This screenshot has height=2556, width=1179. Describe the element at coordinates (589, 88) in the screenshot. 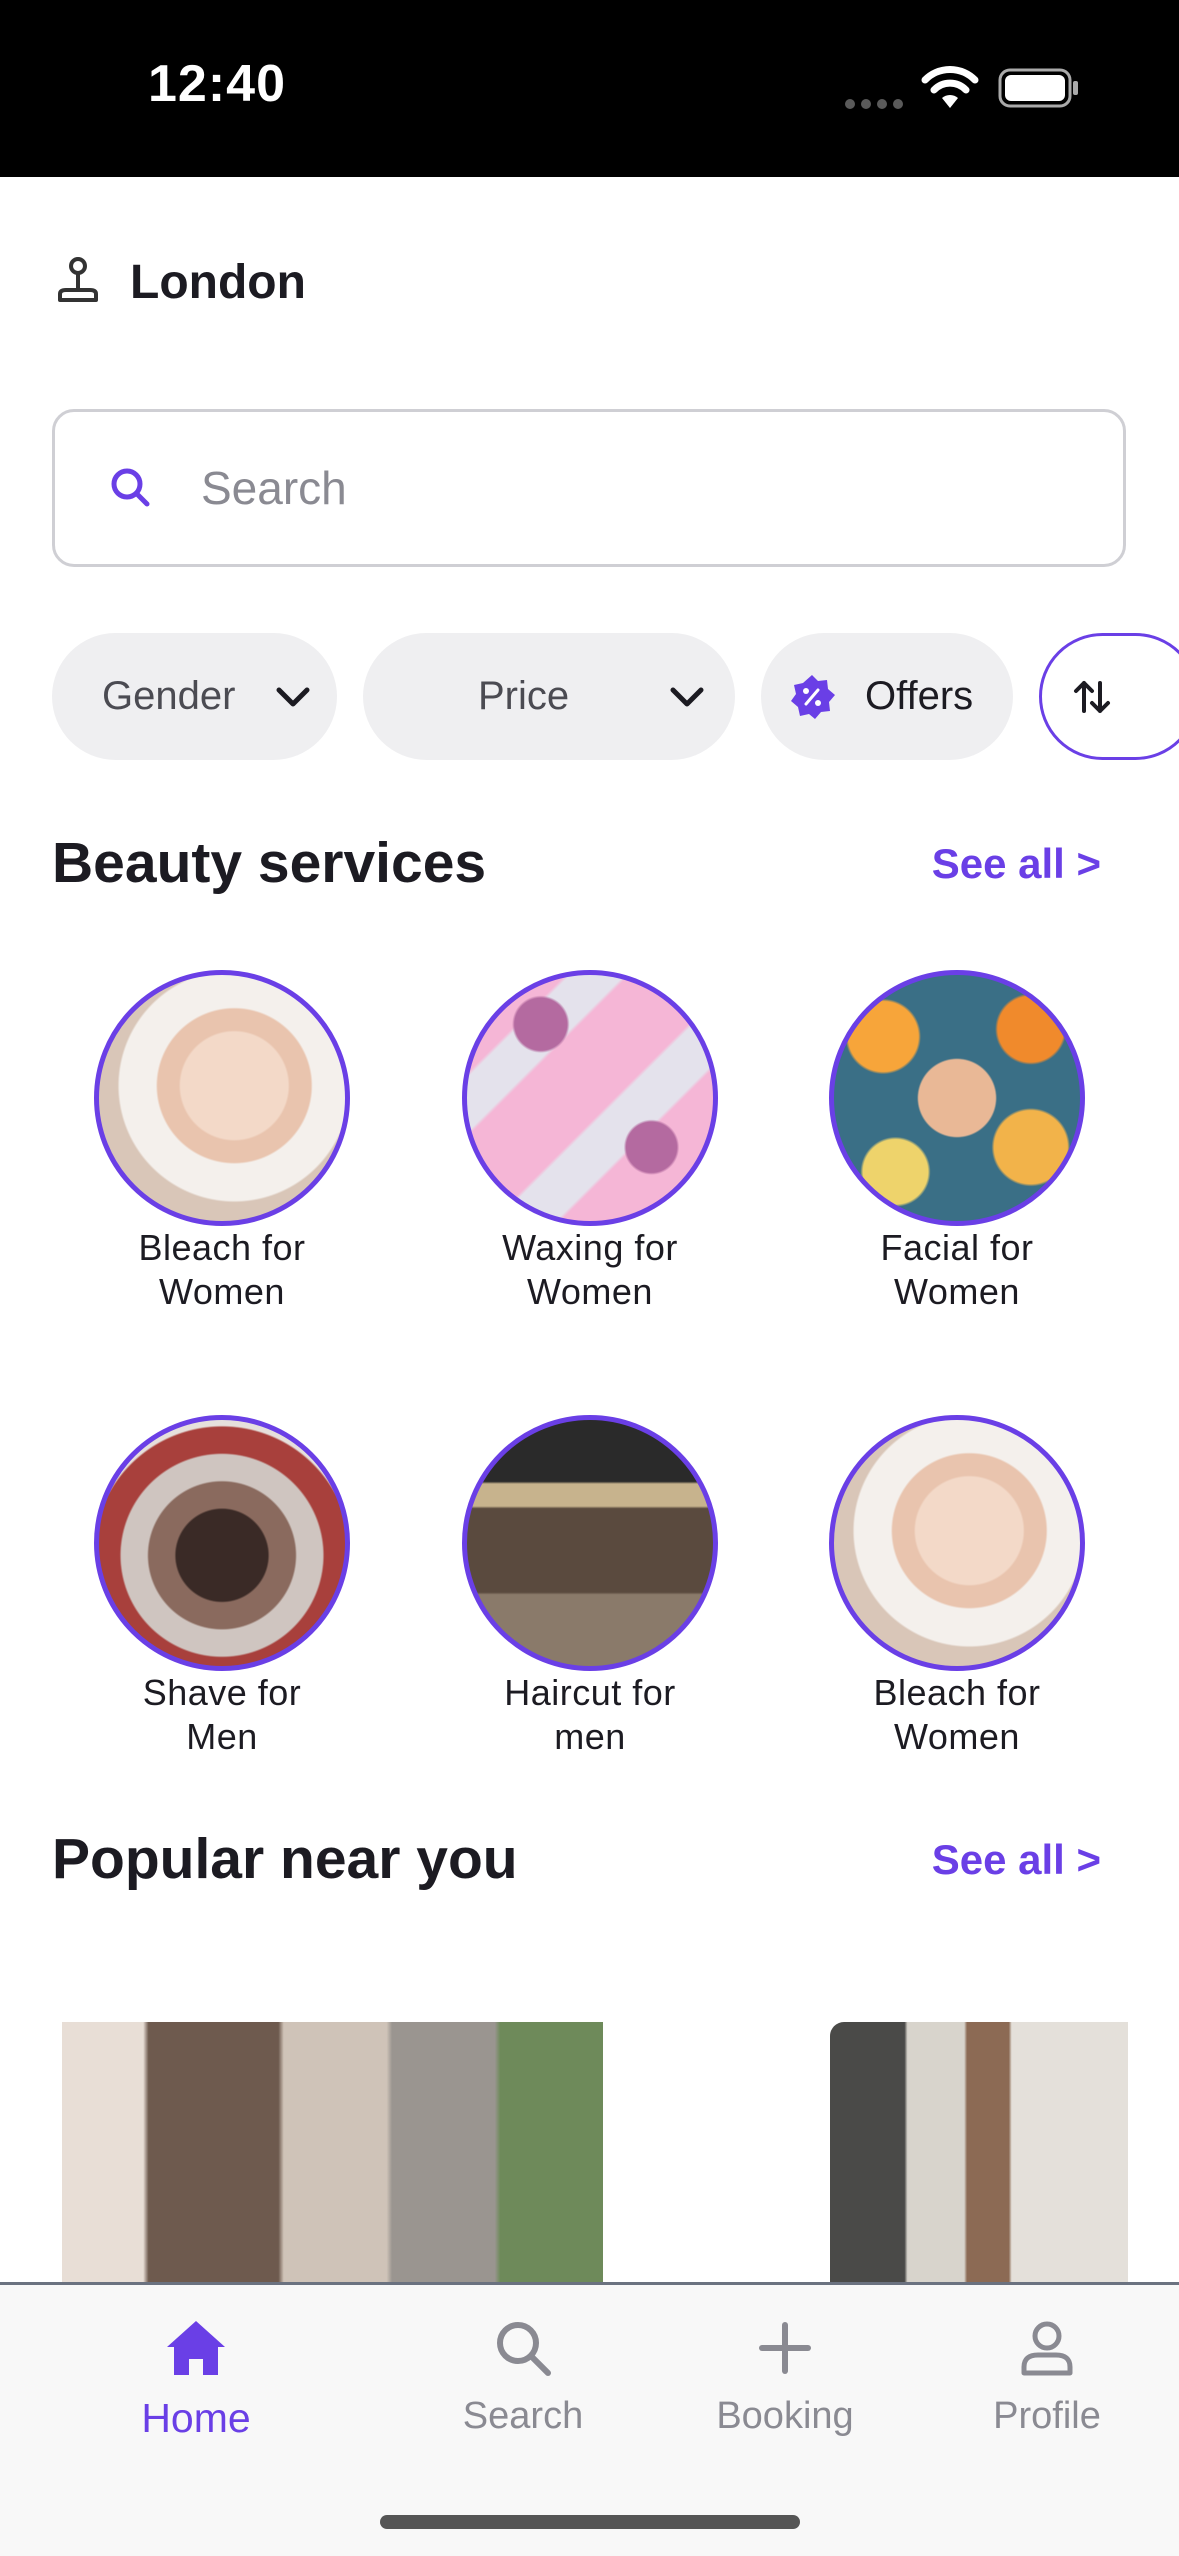

I see `status-bar: 12:40` at that location.